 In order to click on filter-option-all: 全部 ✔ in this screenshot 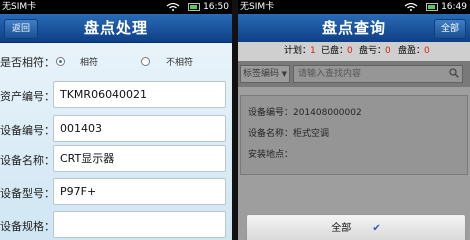, I will do `click(356, 227)`.